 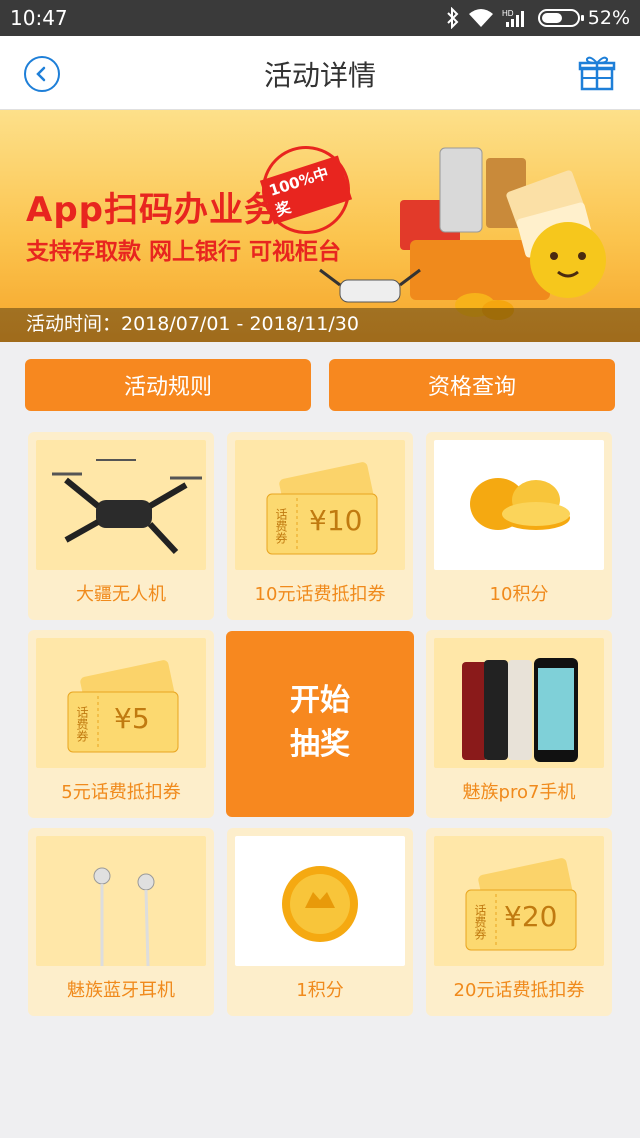 I want to click on status-bar: 10:47 HD 52%, so click(x=320, y=18).